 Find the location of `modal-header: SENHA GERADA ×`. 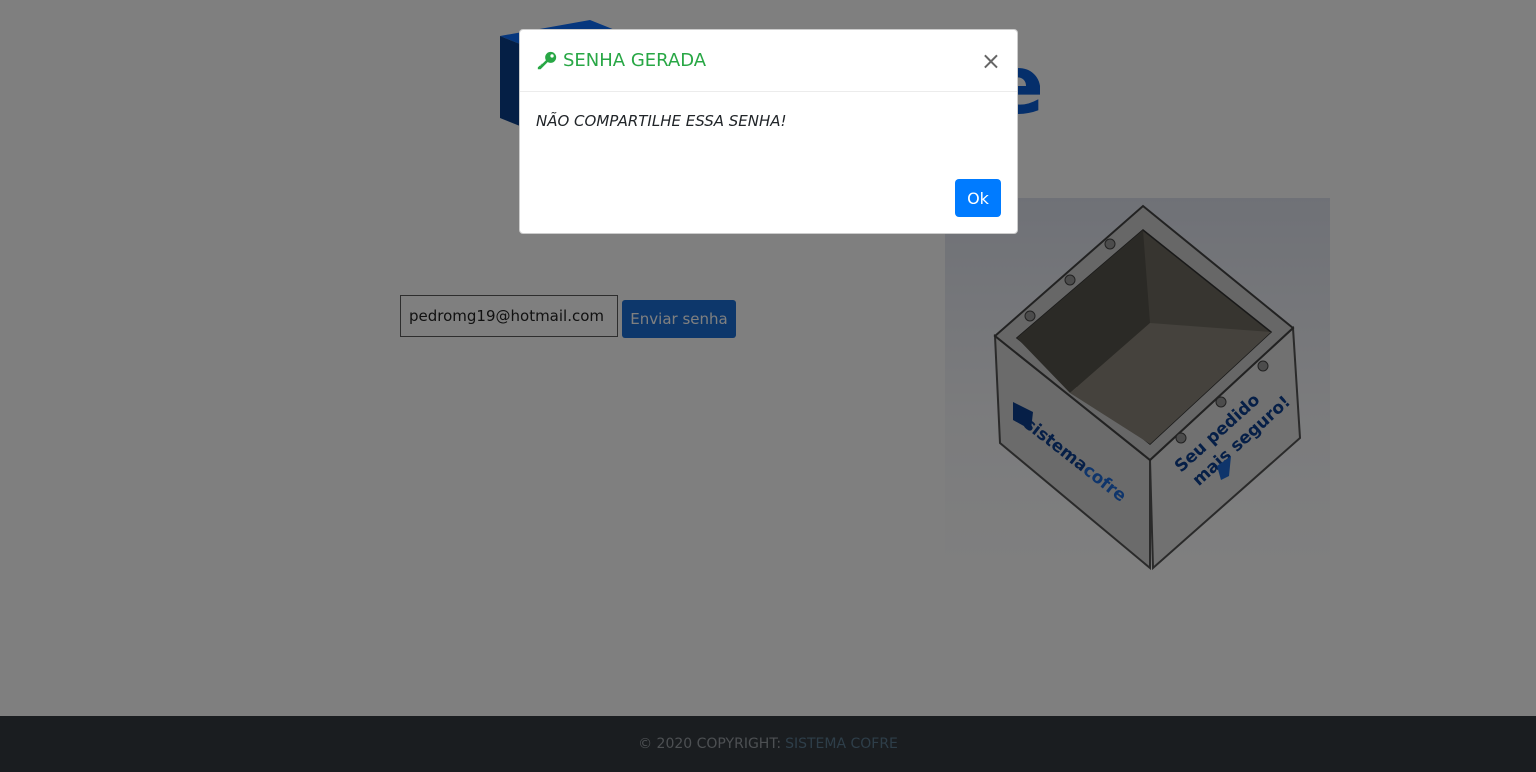

modal-header: SENHA GERADA × is located at coordinates (768, 61).